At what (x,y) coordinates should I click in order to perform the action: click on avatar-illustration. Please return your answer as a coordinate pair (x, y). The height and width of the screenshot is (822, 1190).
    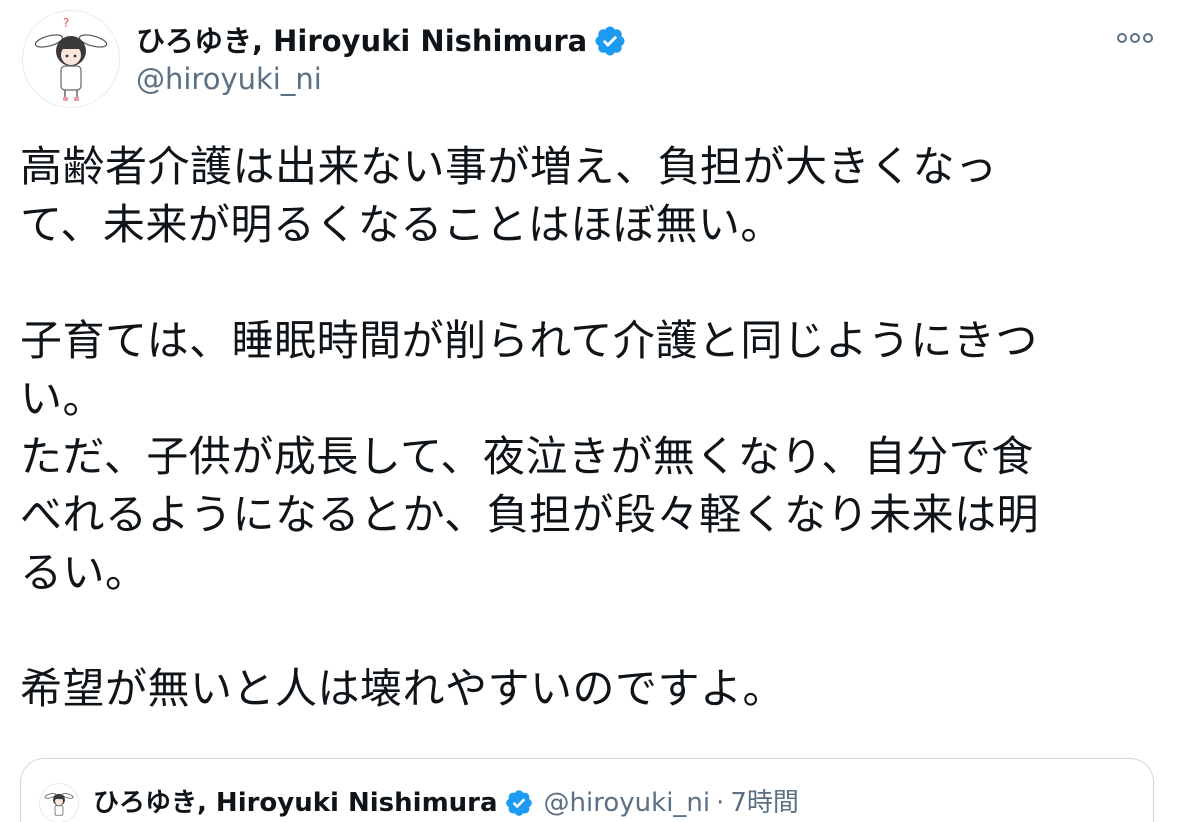
    Looking at the image, I should click on (59, 803).